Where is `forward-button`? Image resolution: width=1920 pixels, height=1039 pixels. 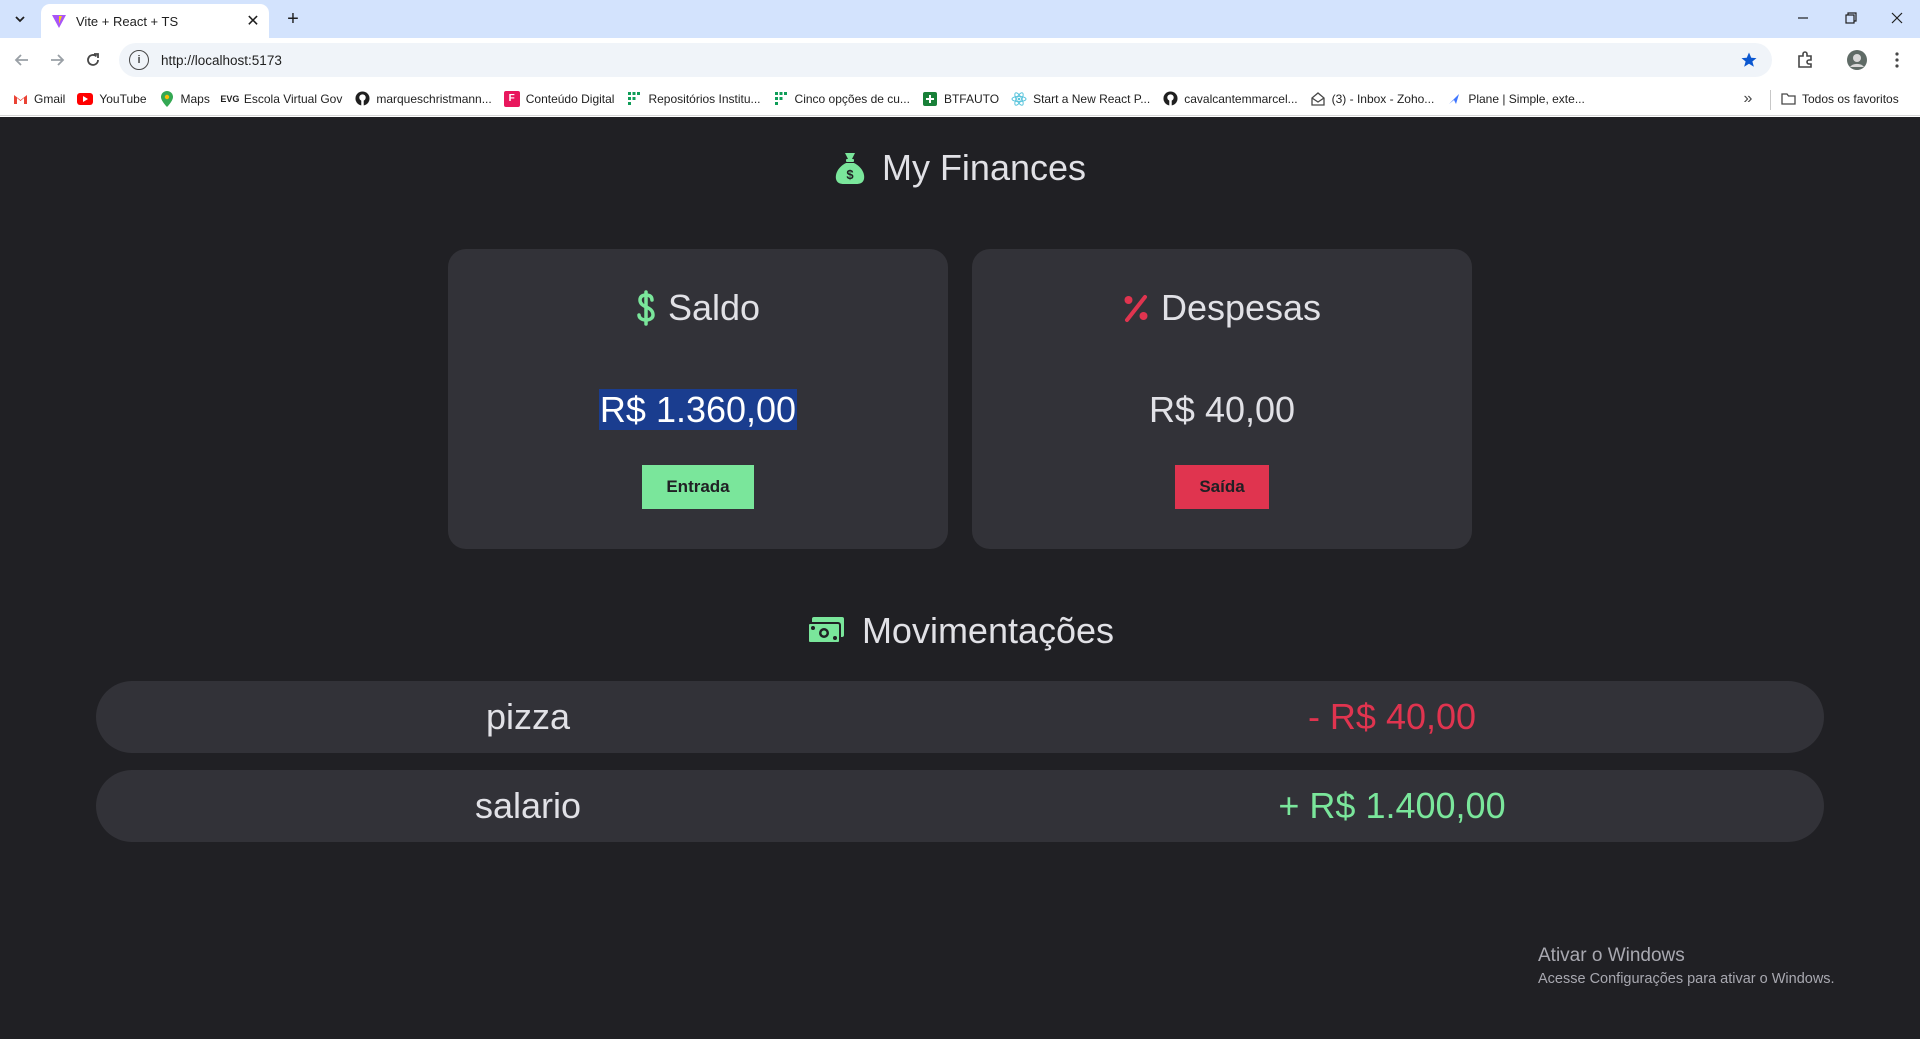 forward-button is located at coordinates (57, 60).